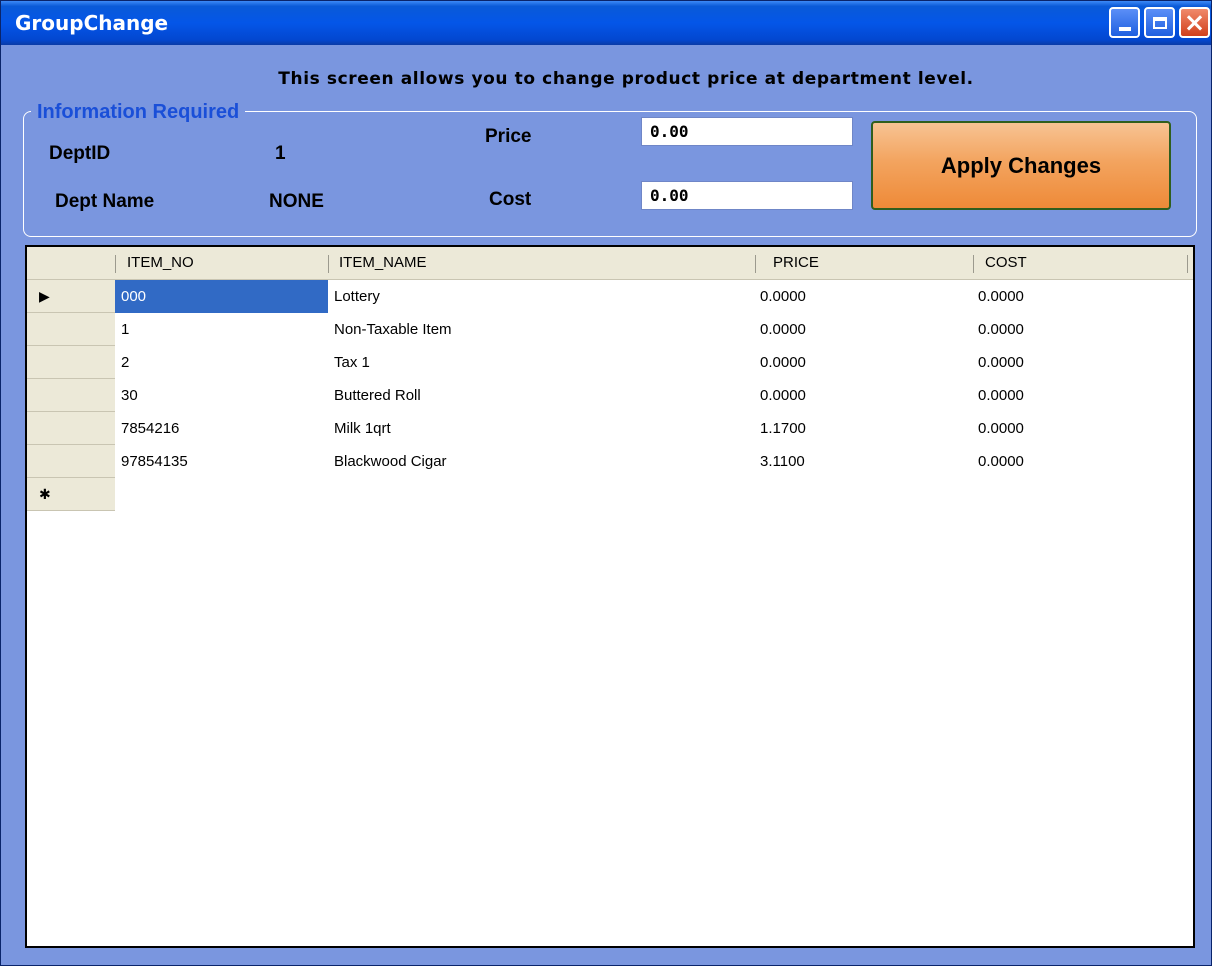 The width and height of the screenshot is (1212, 966). Describe the element at coordinates (873, 263) in the screenshot. I see `column-header-price: PRICE` at that location.